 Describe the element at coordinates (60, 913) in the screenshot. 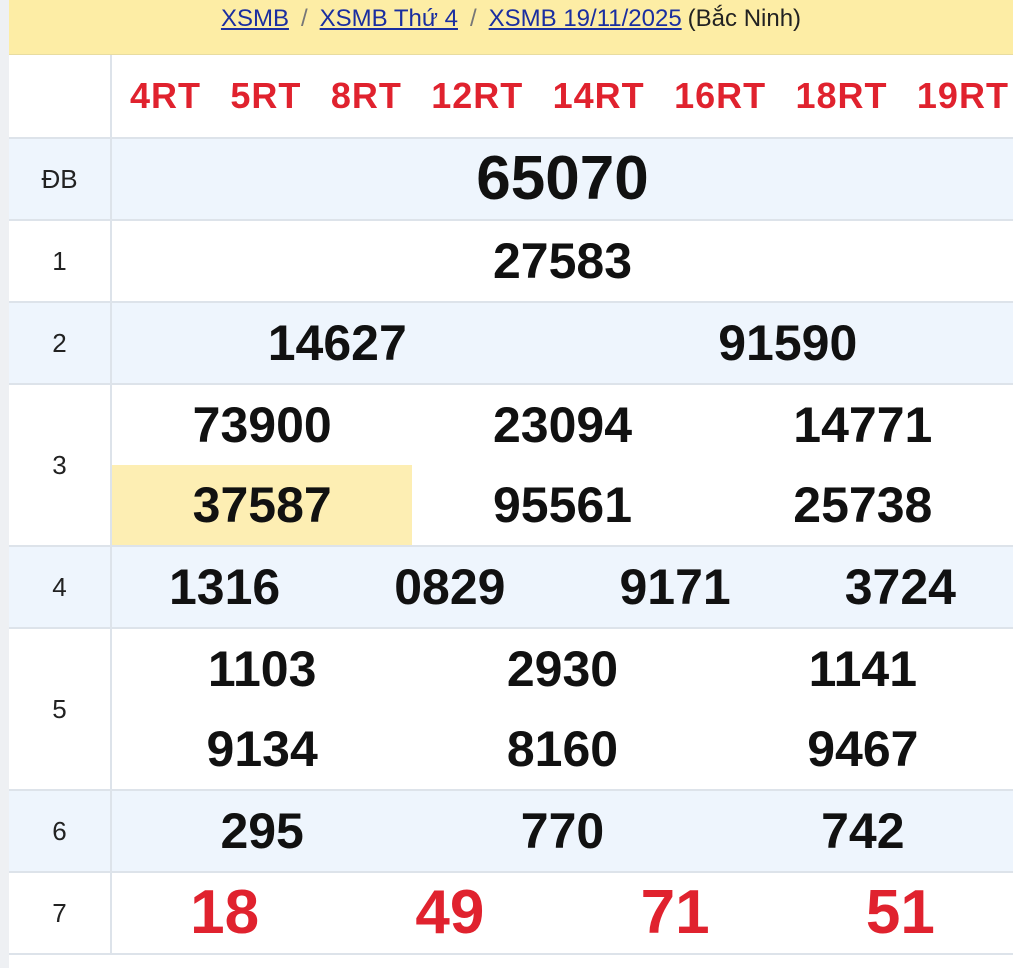

I see `prize-label: 7` at that location.